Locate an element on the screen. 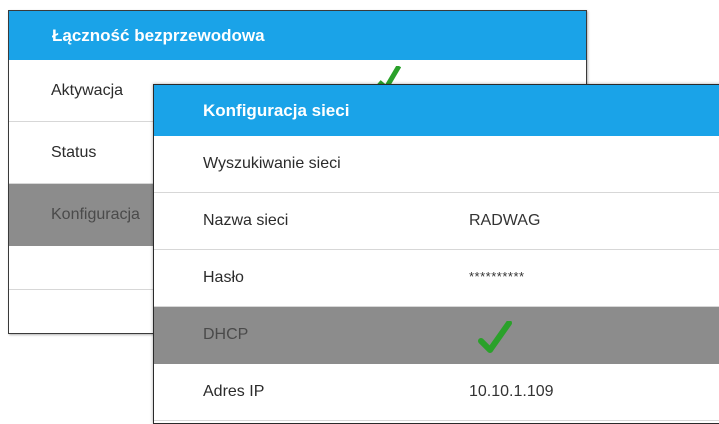 This screenshot has height=424, width=719. ip-address-value: 10.10.1.109 is located at coordinates (511, 391).